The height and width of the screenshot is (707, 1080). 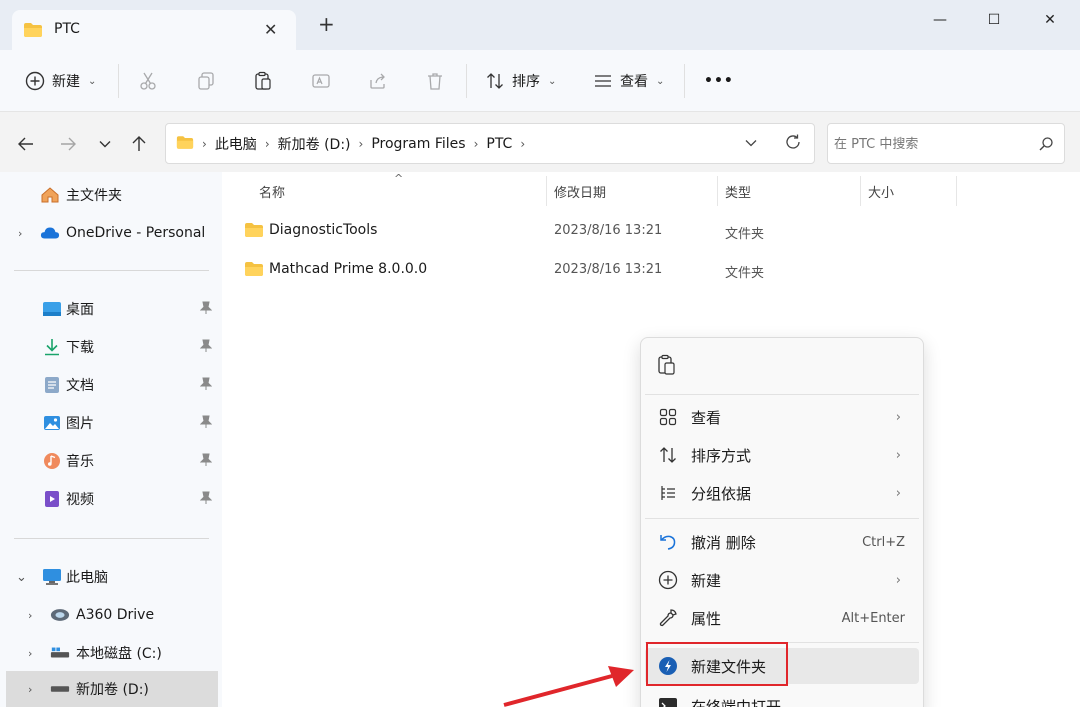 What do you see at coordinates (721, 455) in the screenshot?
I see `menu-item-label: 排序方式` at bounding box center [721, 455].